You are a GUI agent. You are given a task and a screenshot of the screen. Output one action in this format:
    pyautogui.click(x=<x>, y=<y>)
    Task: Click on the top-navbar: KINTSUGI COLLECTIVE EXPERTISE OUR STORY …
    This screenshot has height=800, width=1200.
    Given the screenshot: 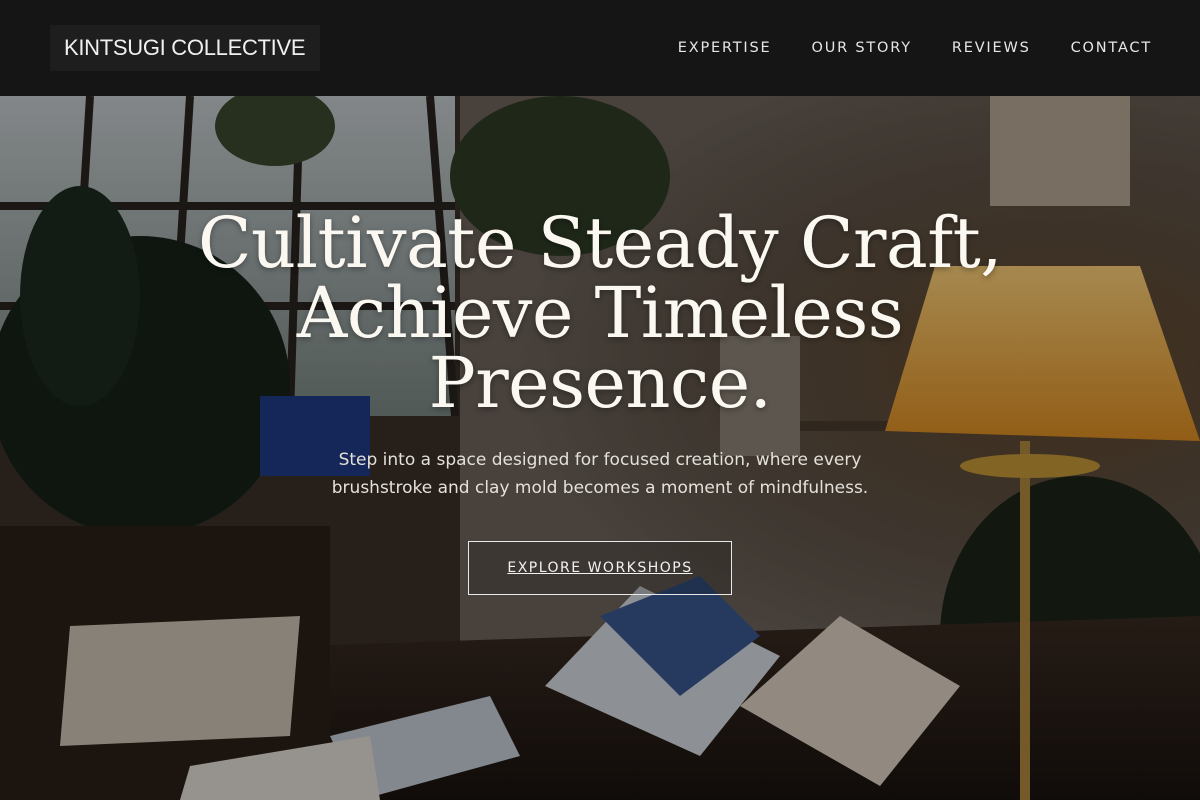 What is the action you would take?
    pyautogui.click(x=600, y=48)
    